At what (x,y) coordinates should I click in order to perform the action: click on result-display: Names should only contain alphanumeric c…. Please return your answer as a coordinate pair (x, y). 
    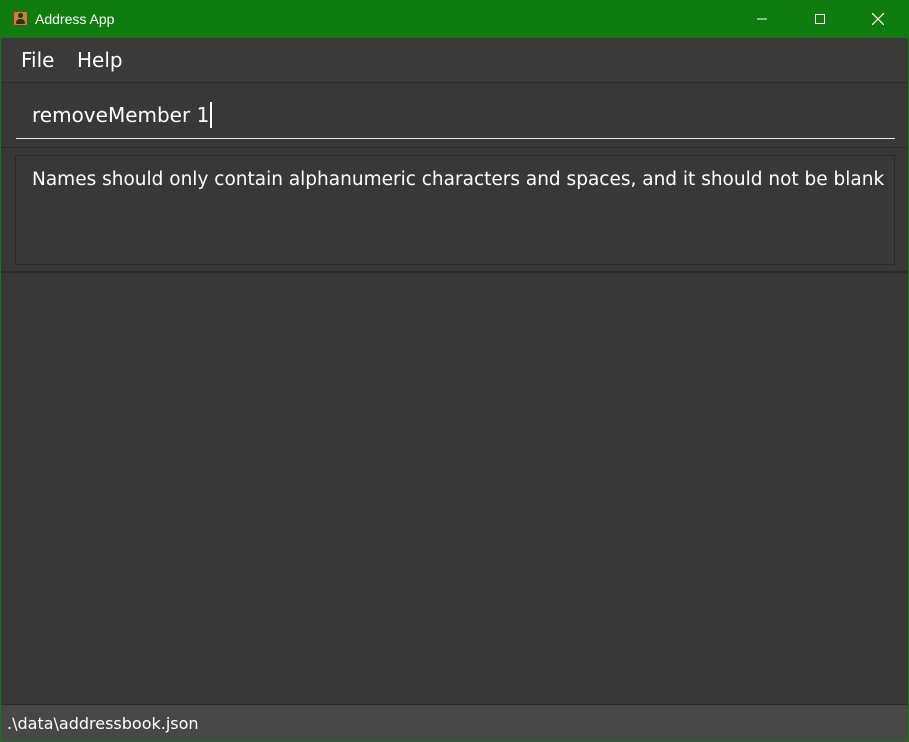
    Looking at the image, I should click on (455, 210).